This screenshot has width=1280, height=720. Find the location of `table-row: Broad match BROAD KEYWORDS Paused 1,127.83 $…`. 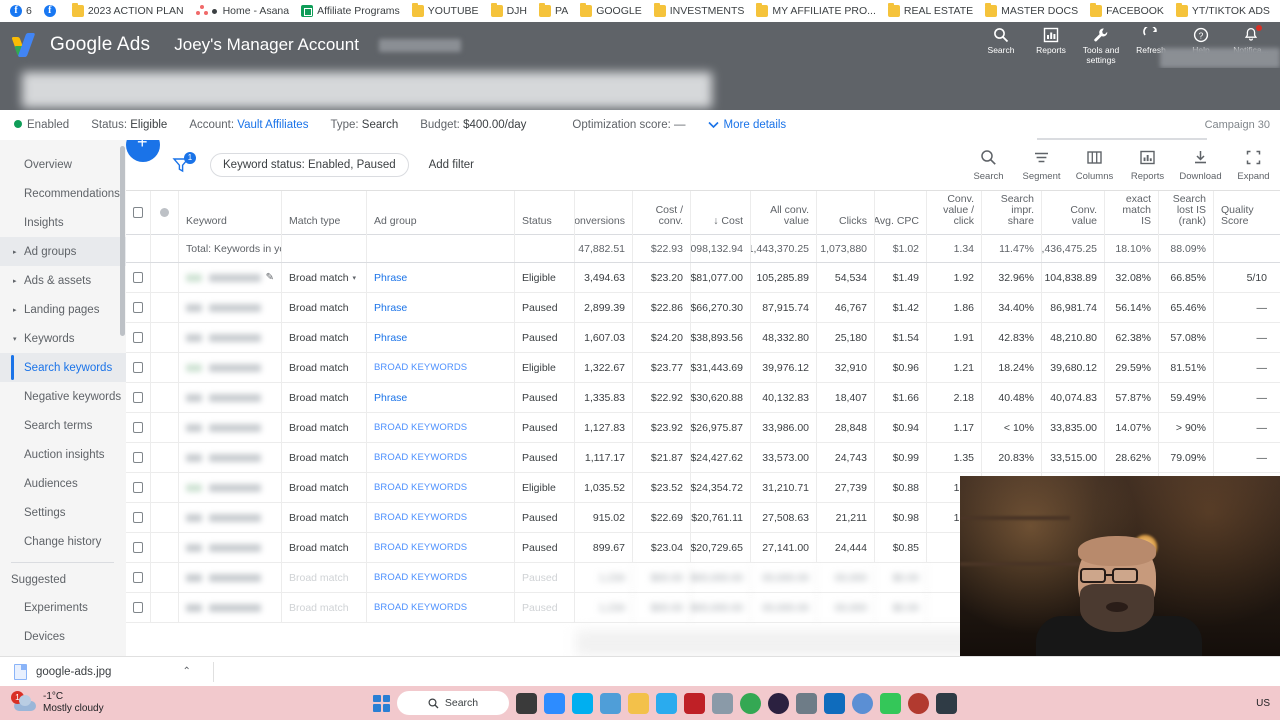

table-row: Broad match BROAD KEYWORDS Paused 1,127.83 $… is located at coordinates (703, 428).